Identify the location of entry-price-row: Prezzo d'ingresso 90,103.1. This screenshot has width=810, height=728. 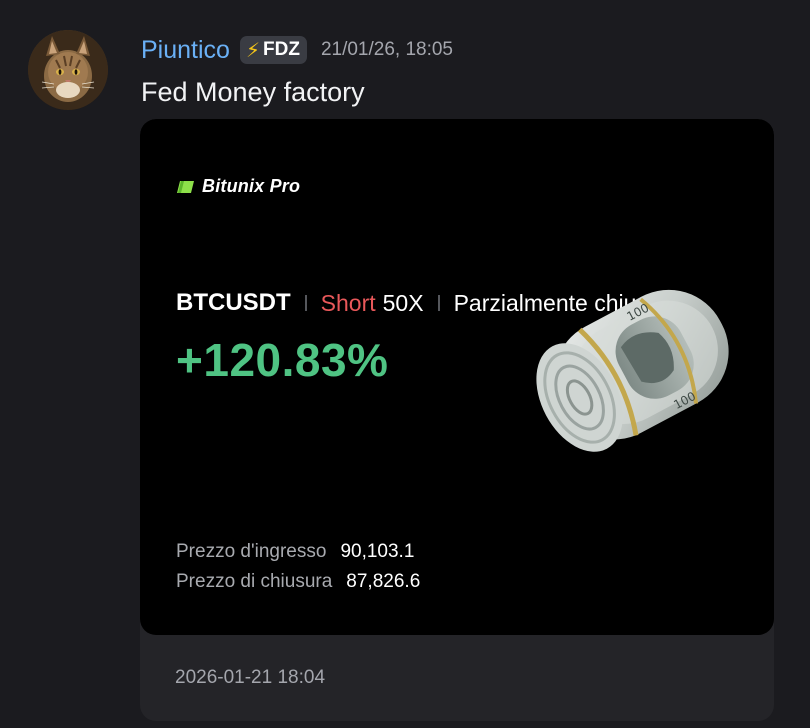
(298, 552).